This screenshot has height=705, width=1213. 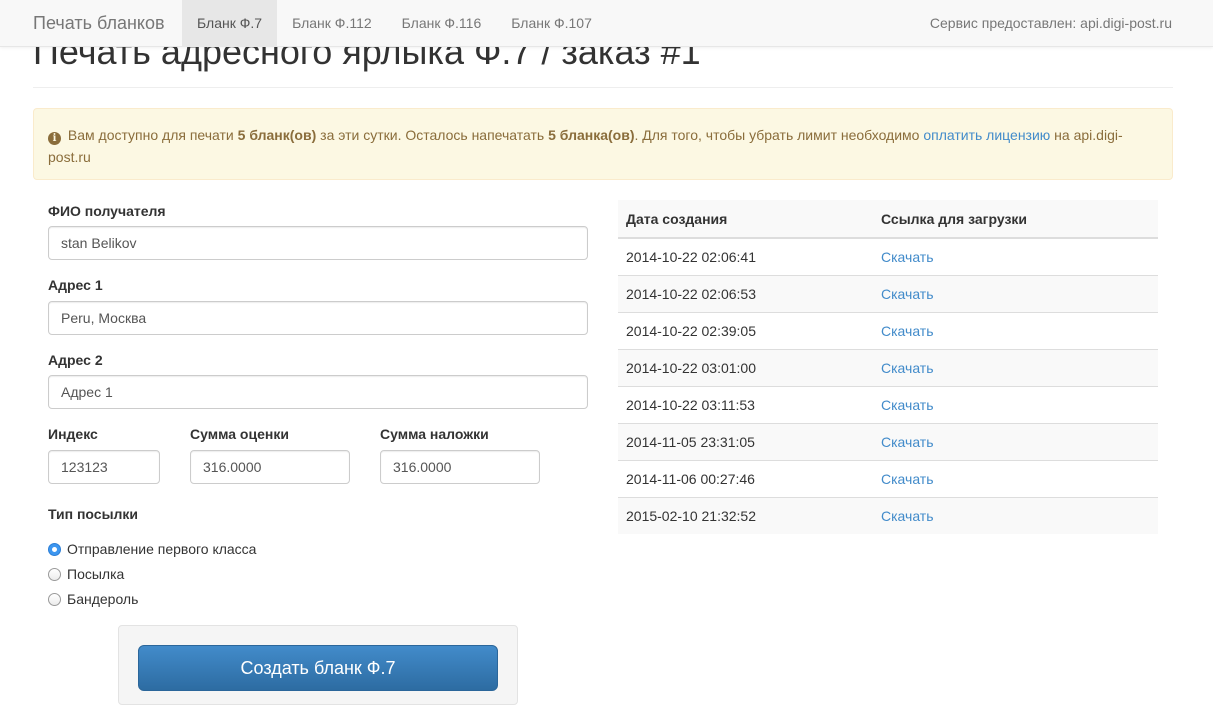 I want to click on index-label: Индекс, so click(x=73, y=434).